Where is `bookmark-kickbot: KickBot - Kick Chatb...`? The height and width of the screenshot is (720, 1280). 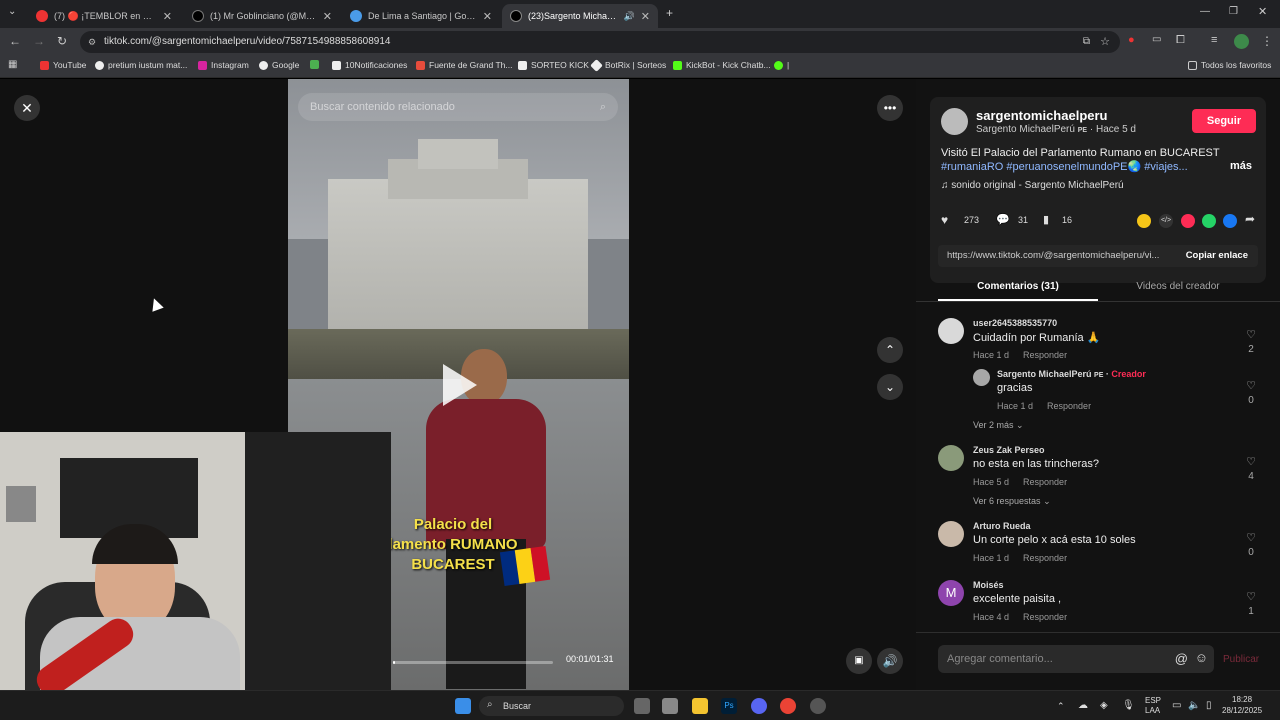 bookmark-kickbot: KickBot - Kick Chatb... is located at coordinates (722, 65).